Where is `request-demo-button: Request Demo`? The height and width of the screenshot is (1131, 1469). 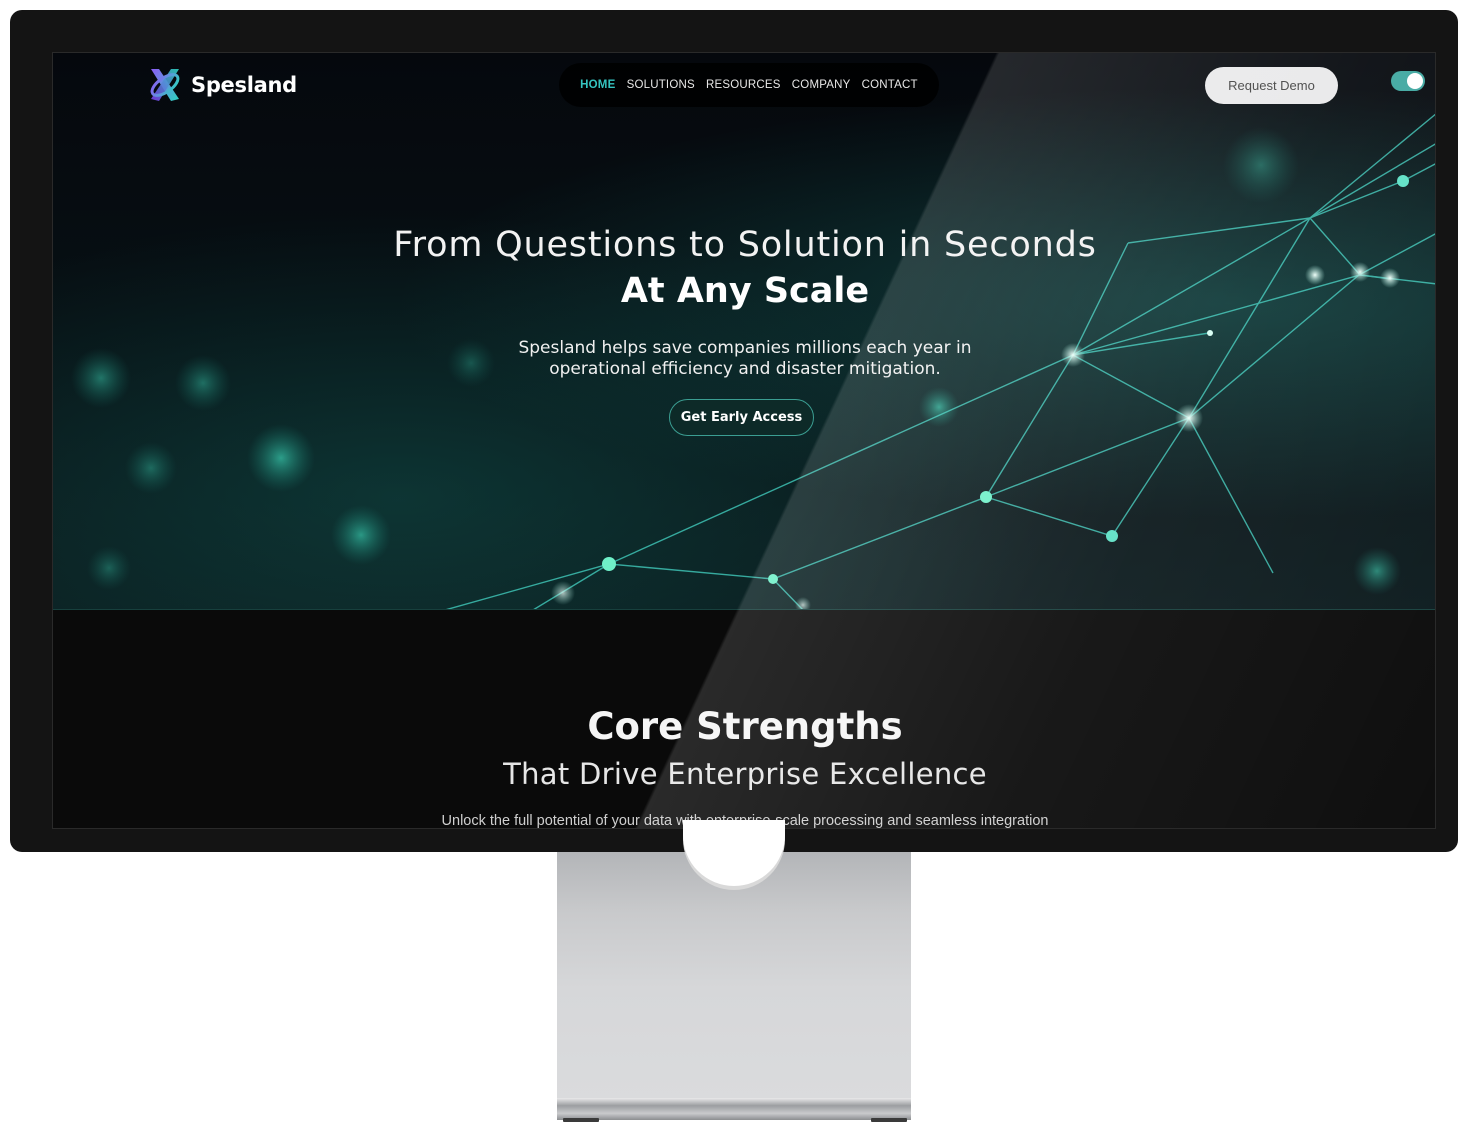
request-demo-button: Request Demo is located at coordinates (1271, 85).